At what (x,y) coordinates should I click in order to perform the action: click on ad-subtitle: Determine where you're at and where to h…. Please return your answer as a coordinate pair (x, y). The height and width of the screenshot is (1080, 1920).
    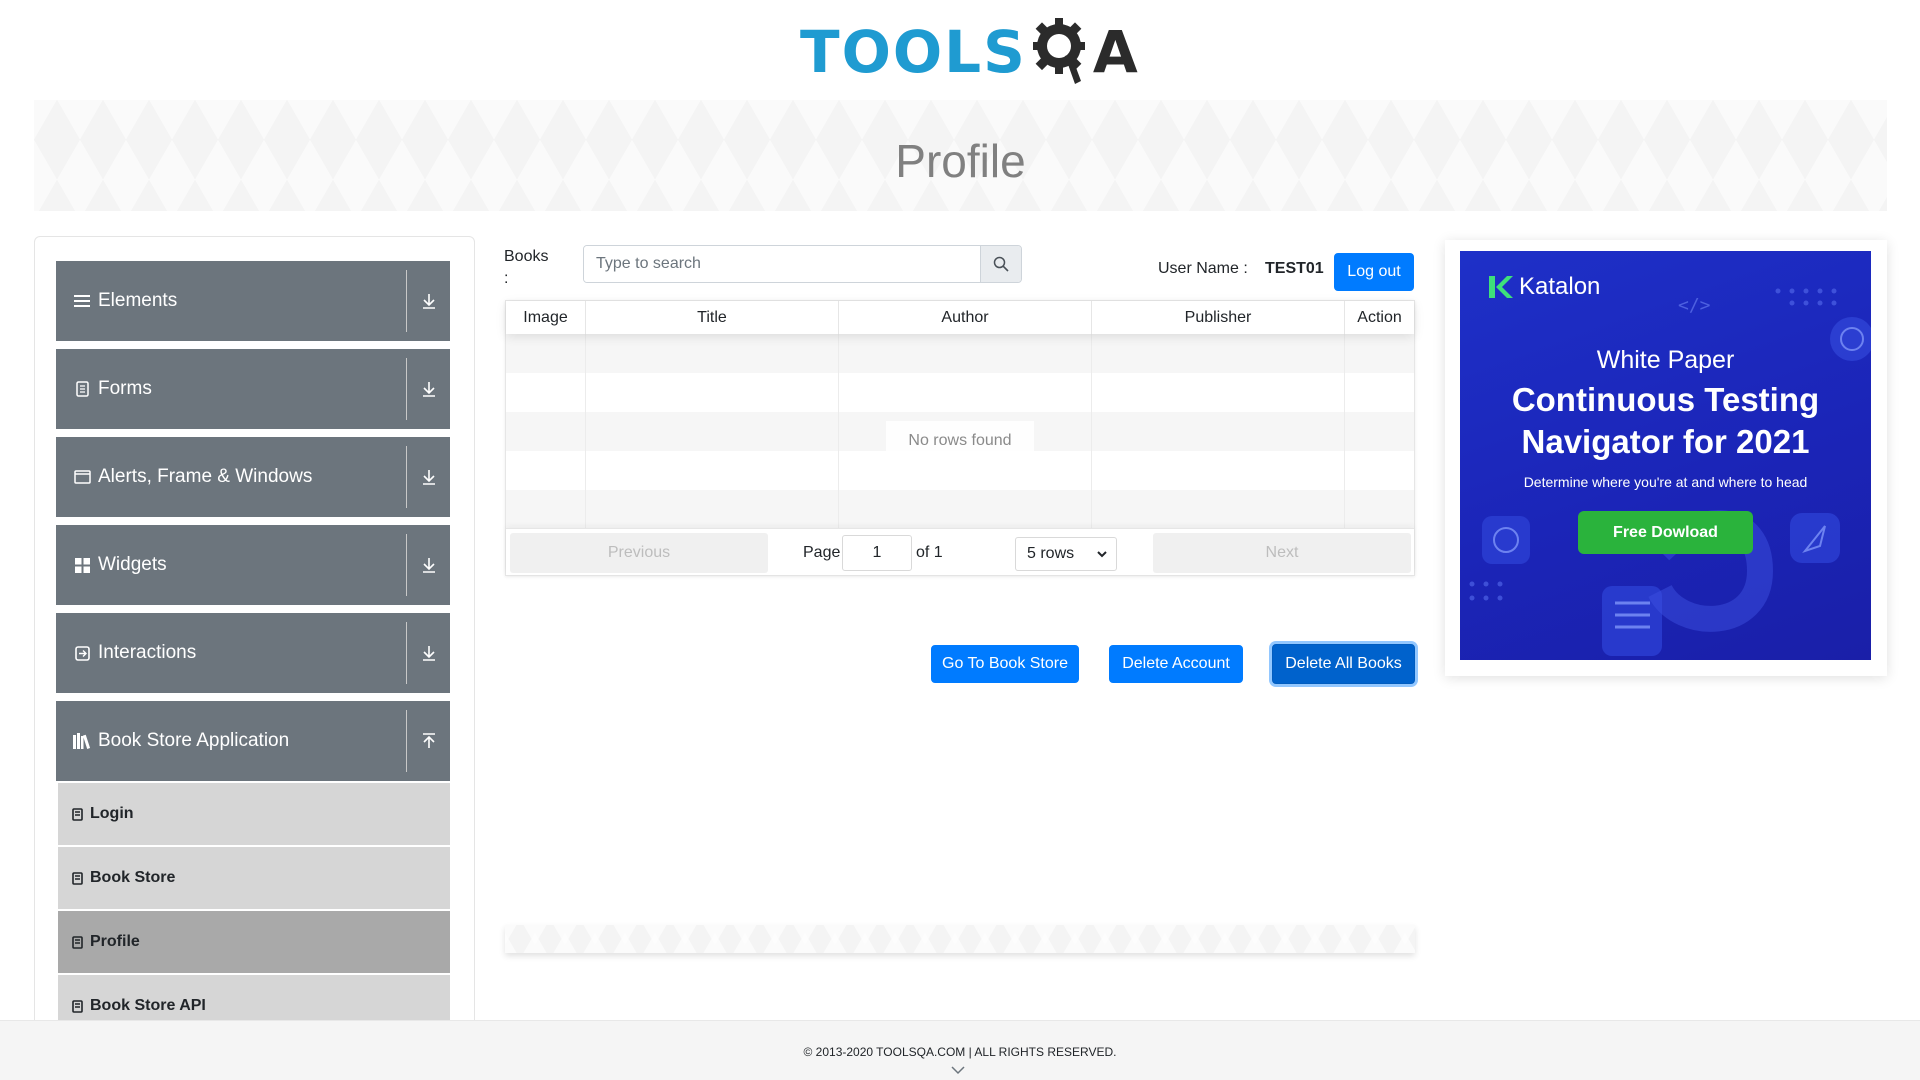
    Looking at the image, I should click on (1665, 482).